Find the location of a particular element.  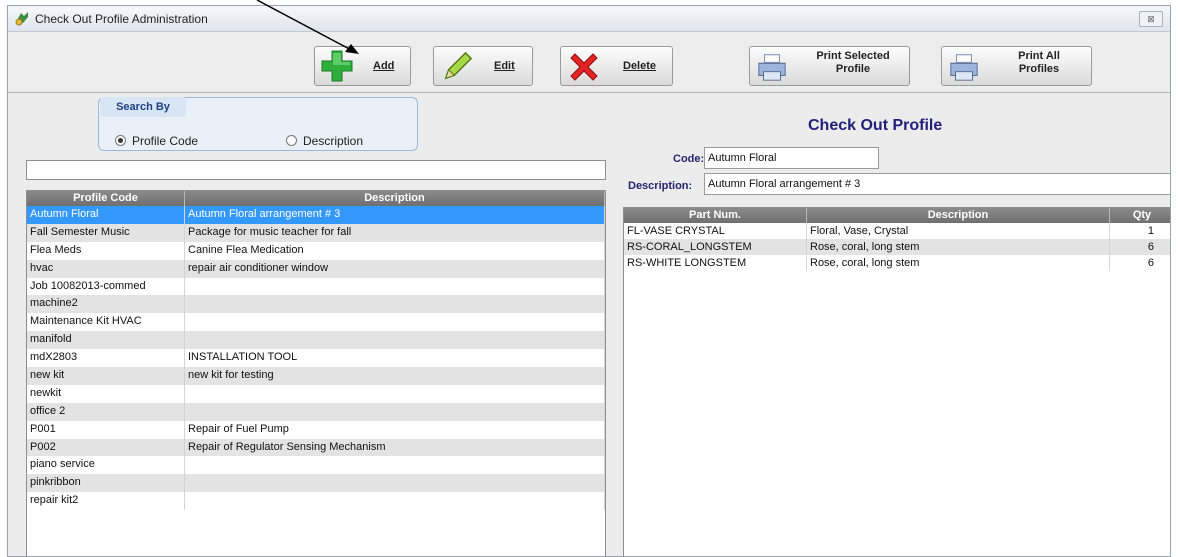

cell-part-num: RS-CORAL_LONGSTEM is located at coordinates (715, 247).